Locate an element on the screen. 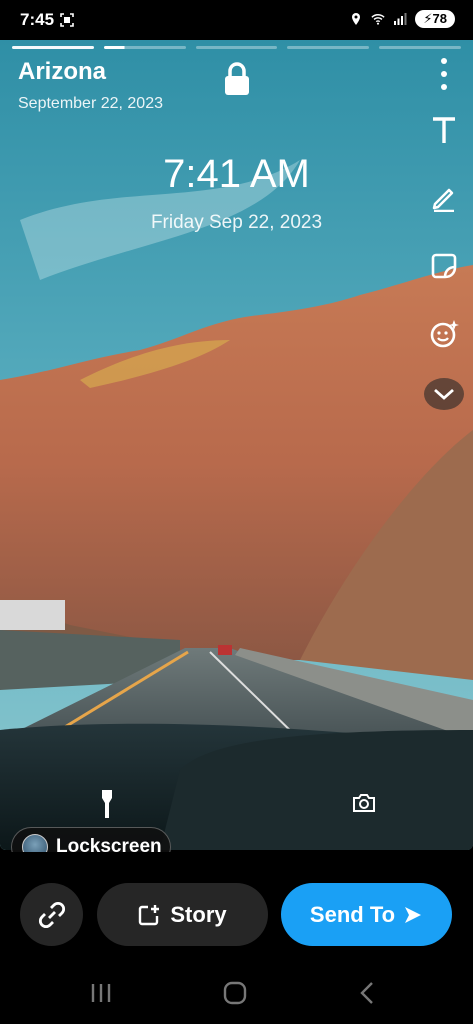 The height and width of the screenshot is (1024, 473). lock-icon is located at coordinates (237, 79).